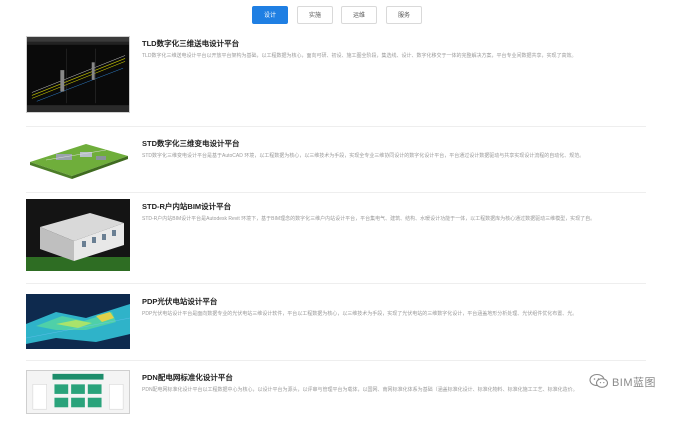  Describe the element at coordinates (78, 74) in the screenshot. I see `cad-transmission-line-thumbnail` at that location.